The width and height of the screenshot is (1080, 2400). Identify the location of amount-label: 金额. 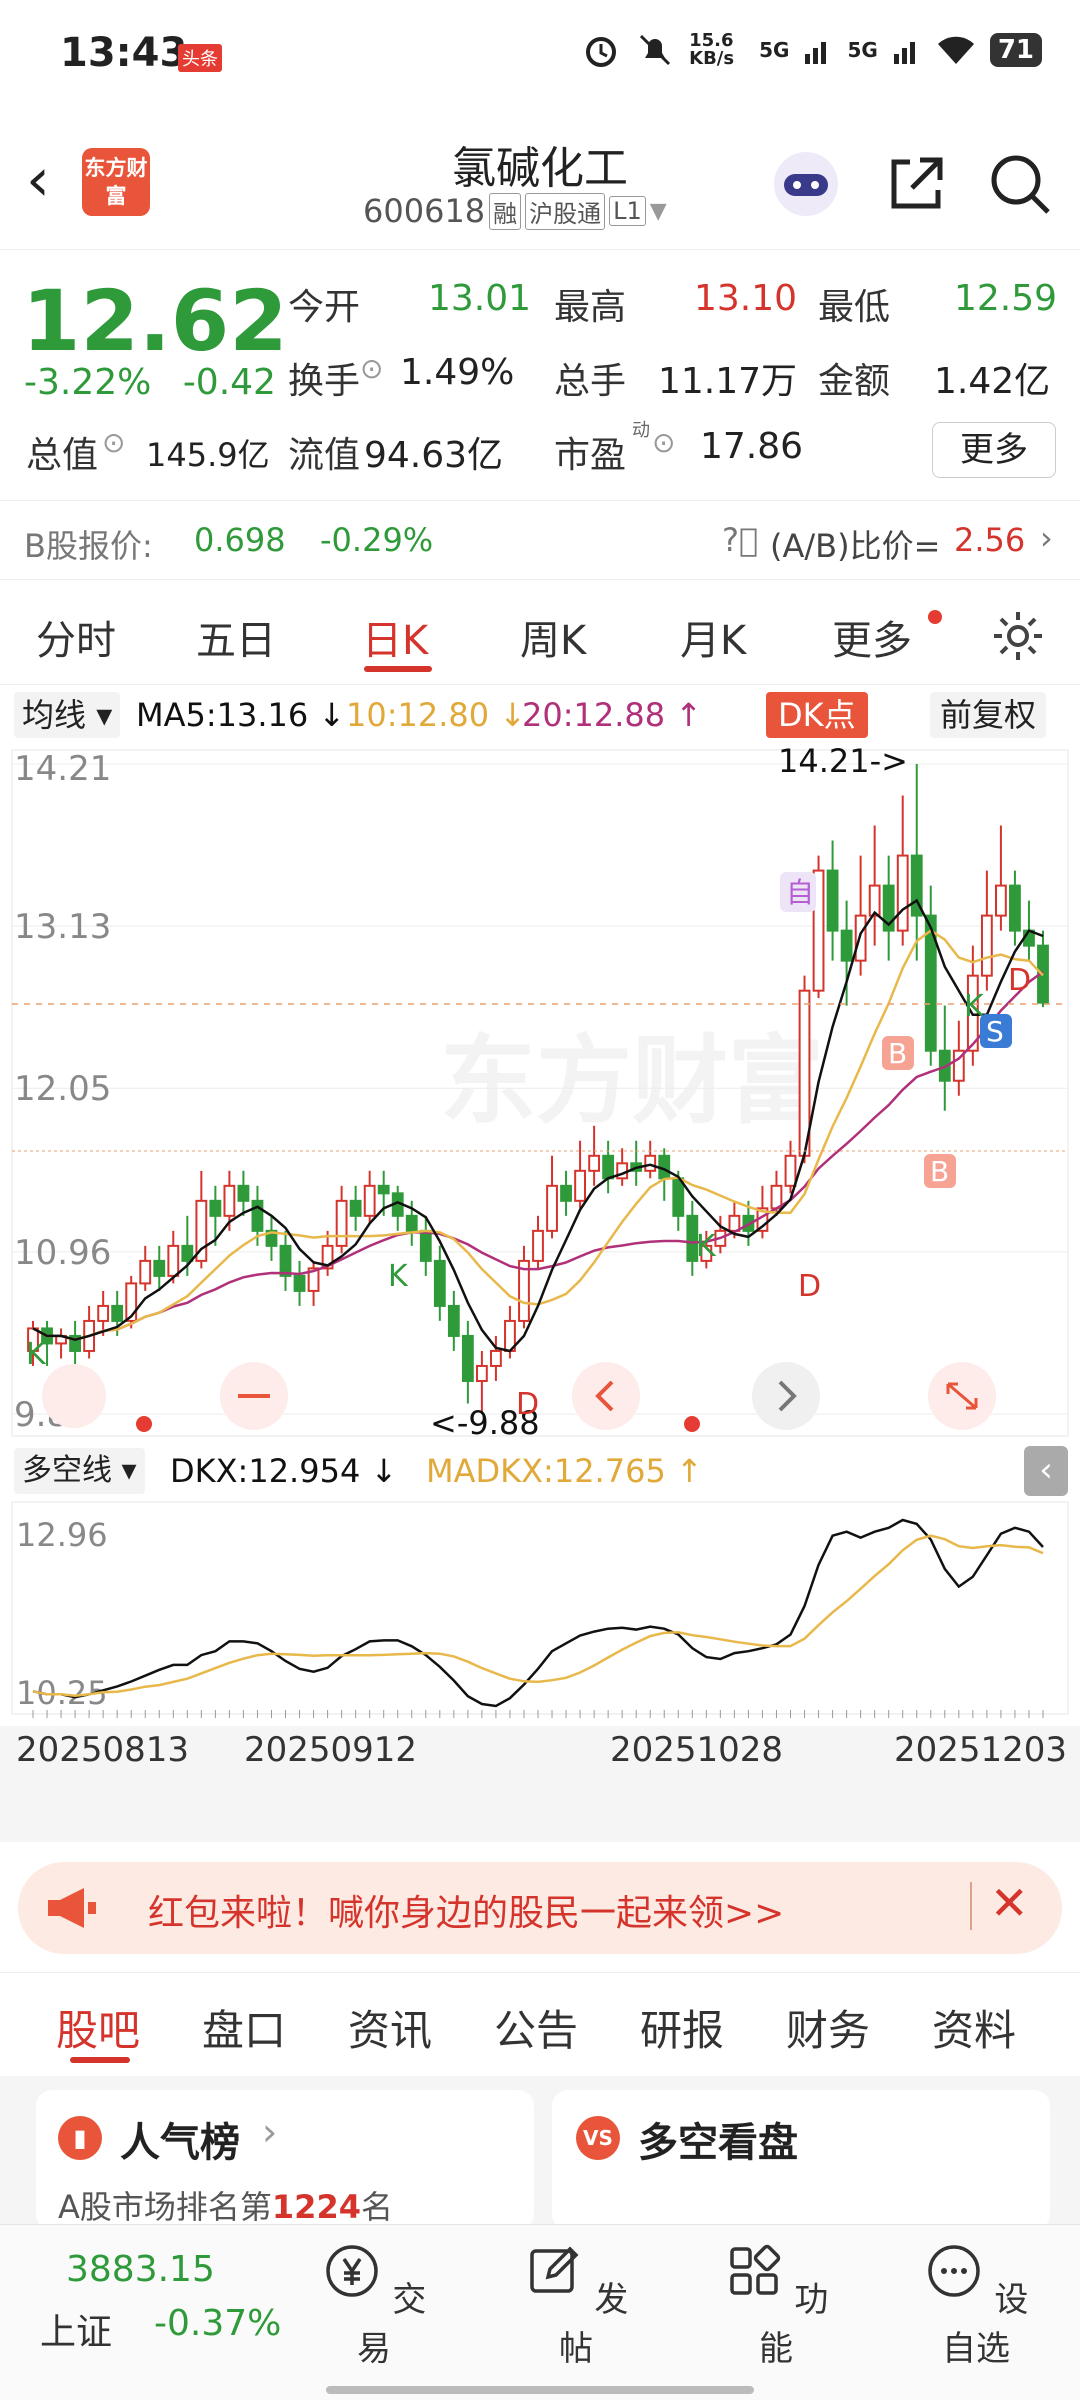
(854, 381).